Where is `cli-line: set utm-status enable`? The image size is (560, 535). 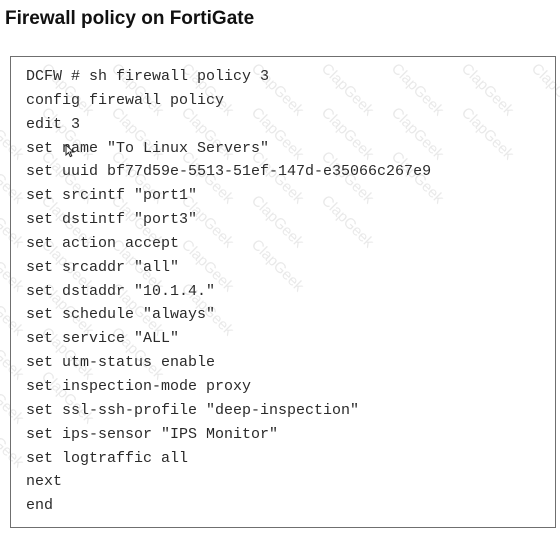
cli-line: set utm-status enable is located at coordinates (121, 363).